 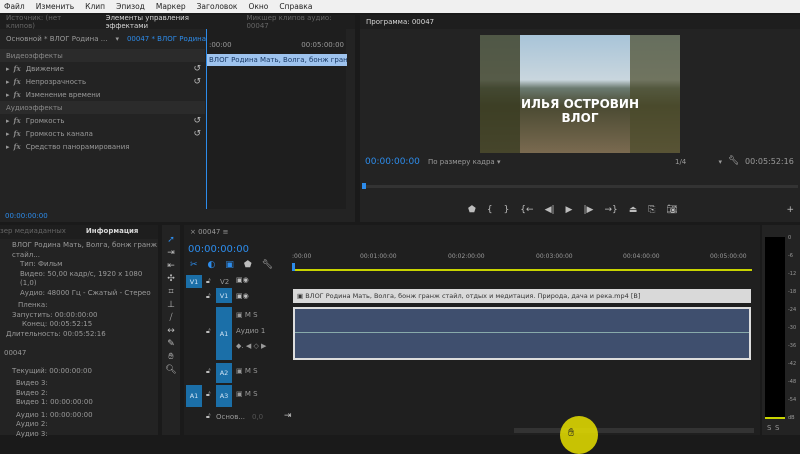 What do you see at coordinates (464, 162) in the screenshot?
I see `fit-select: По размеру кадра ▾` at bounding box center [464, 162].